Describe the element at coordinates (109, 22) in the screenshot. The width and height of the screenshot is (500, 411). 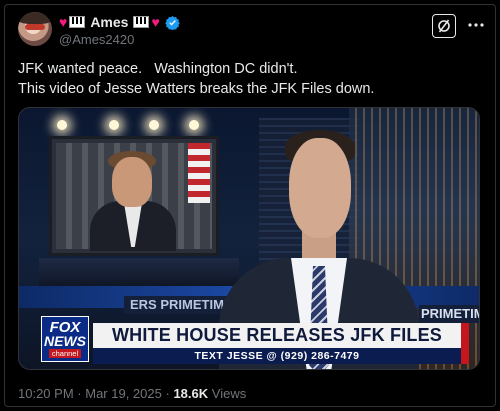
I see `display-name: Ames` at that location.